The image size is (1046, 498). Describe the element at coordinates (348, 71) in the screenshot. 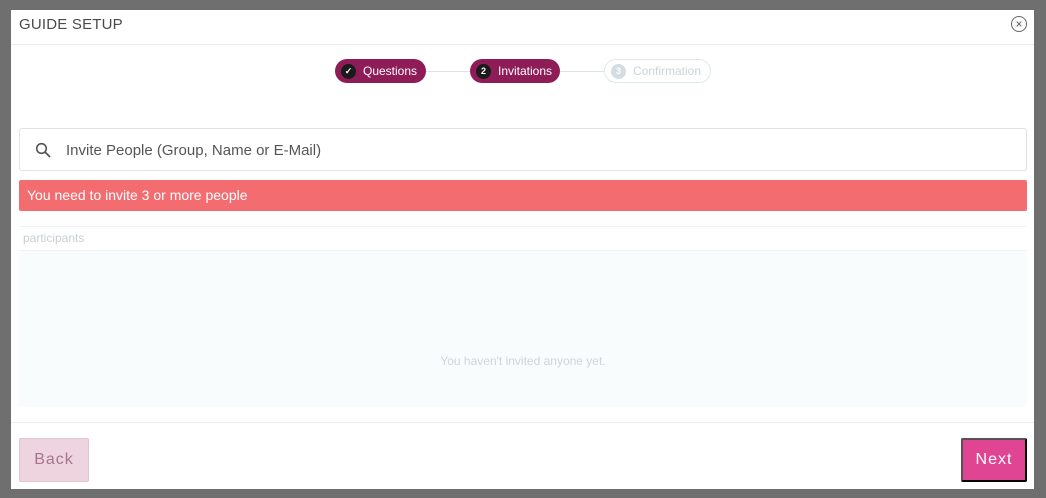

I see `check-icon: ✓` at that location.